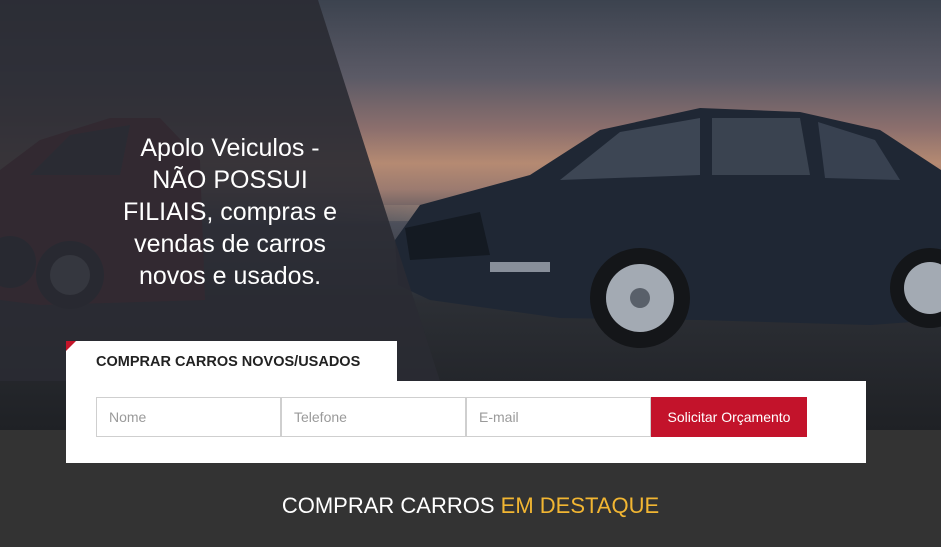 The height and width of the screenshot is (547, 941). What do you see at coordinates (71, 346) in the screenshot?
I see `tab-corner-accent` at bounding box center [71, 346].